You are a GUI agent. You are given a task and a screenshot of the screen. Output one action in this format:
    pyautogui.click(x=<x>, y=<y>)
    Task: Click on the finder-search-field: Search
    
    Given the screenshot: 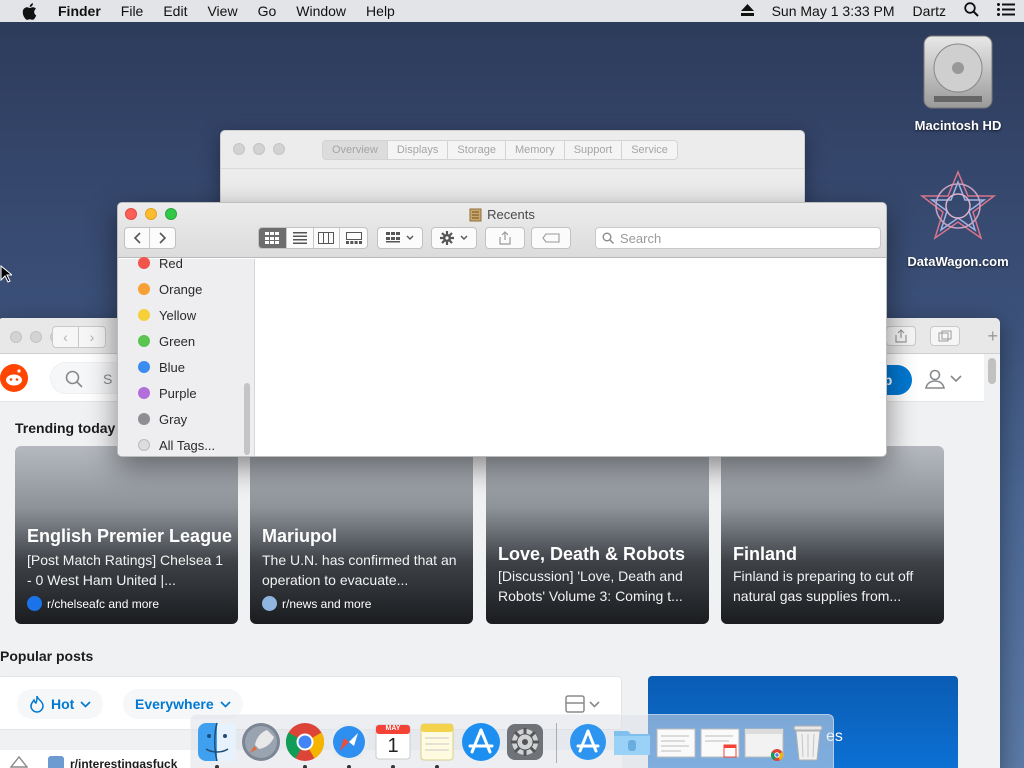 What is the action you would take?
    pyautogui.click(x=738, y=238)
    